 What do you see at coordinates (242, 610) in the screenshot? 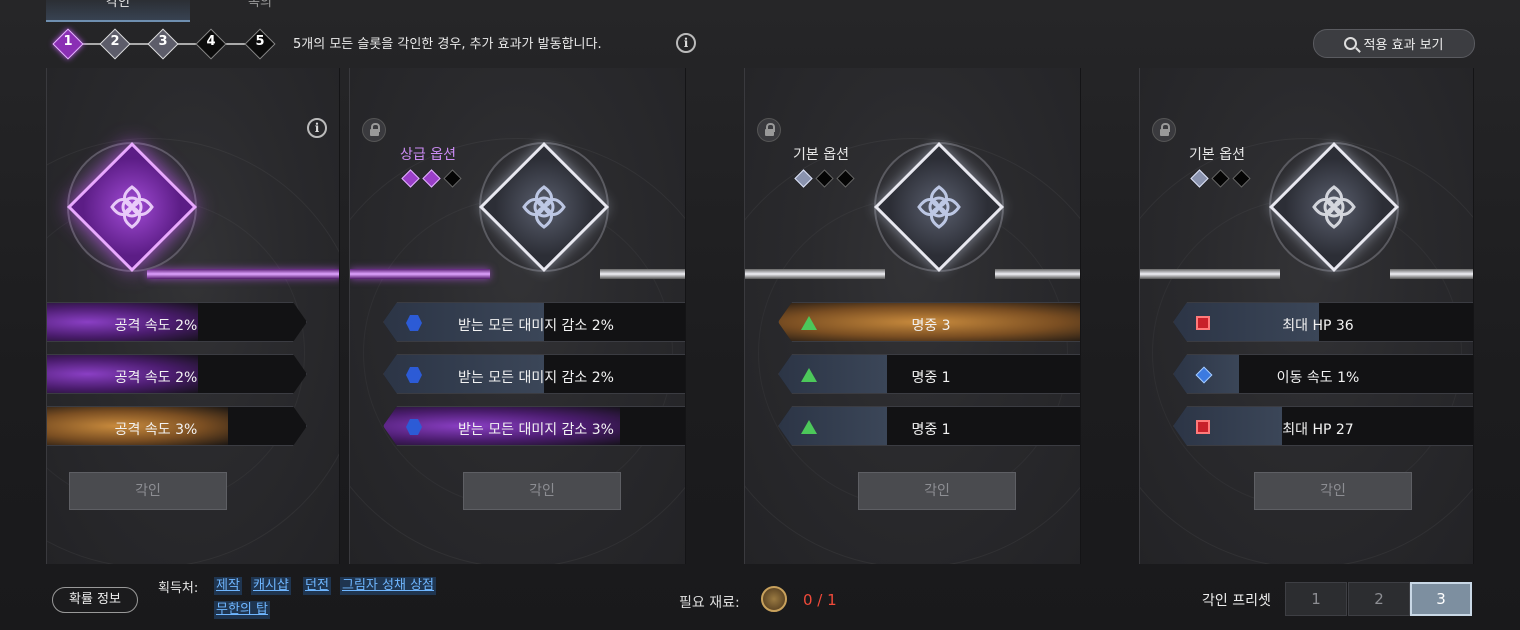
I see `source-link-infinite-tower: 무한의 탑` at bounding box center [242, 610].